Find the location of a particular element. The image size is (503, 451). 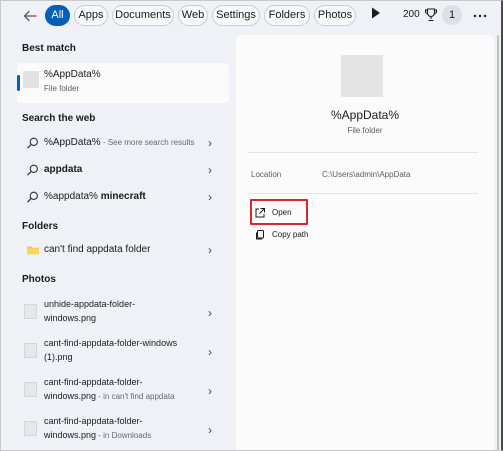

tab-documents: Documents is located at coordinates (143, 15).